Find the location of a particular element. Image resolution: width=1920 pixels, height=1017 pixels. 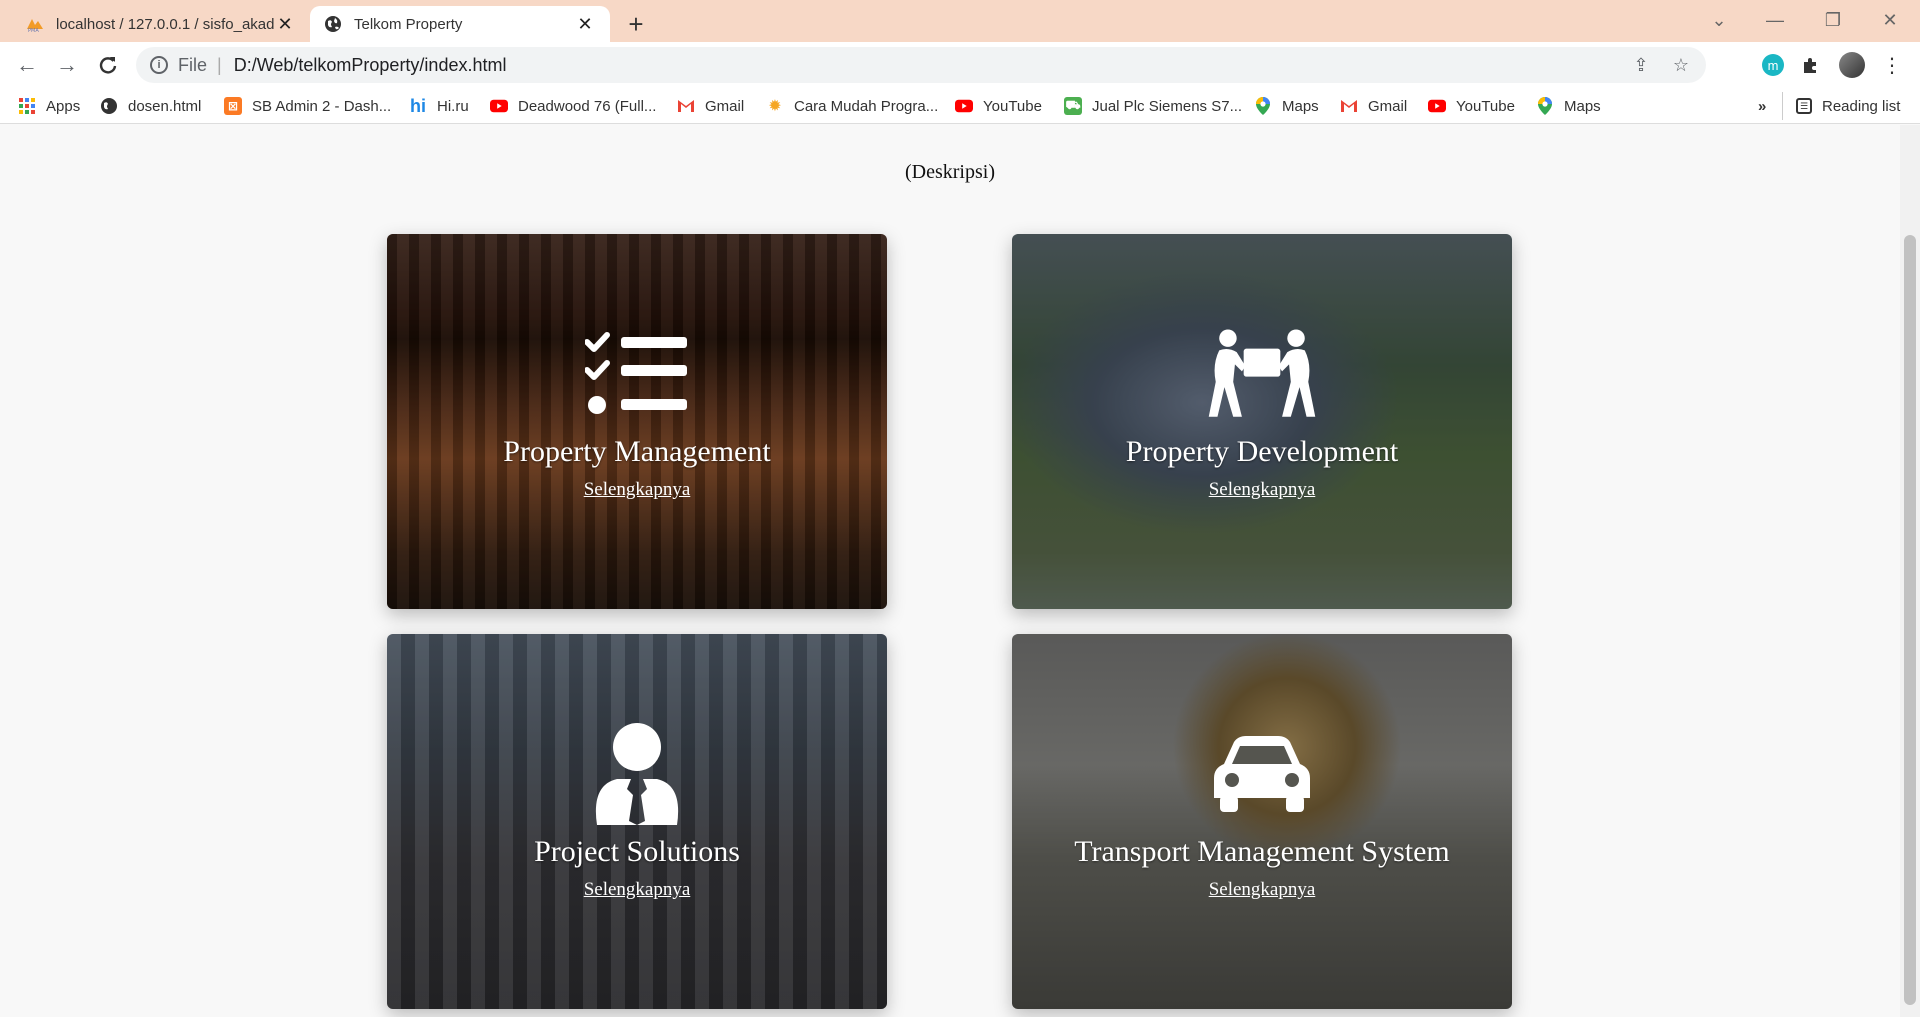

card-transport-management: Transport Management System Selengkapnya is located at coordinates (1262, 821).